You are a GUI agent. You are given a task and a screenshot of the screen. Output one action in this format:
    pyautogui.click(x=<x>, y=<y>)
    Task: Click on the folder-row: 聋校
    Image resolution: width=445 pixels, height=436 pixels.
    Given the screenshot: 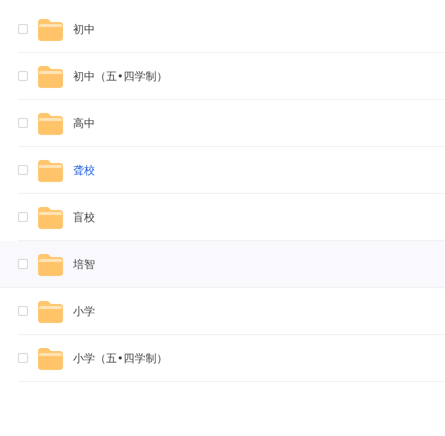 What is the action you would take?
    pyautogui.click(x=231, y=170)
    